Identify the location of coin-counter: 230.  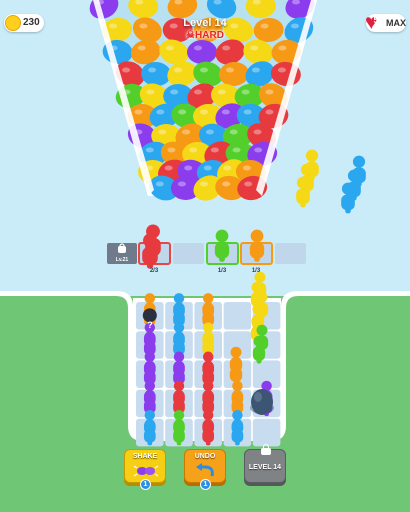
(24, 23).